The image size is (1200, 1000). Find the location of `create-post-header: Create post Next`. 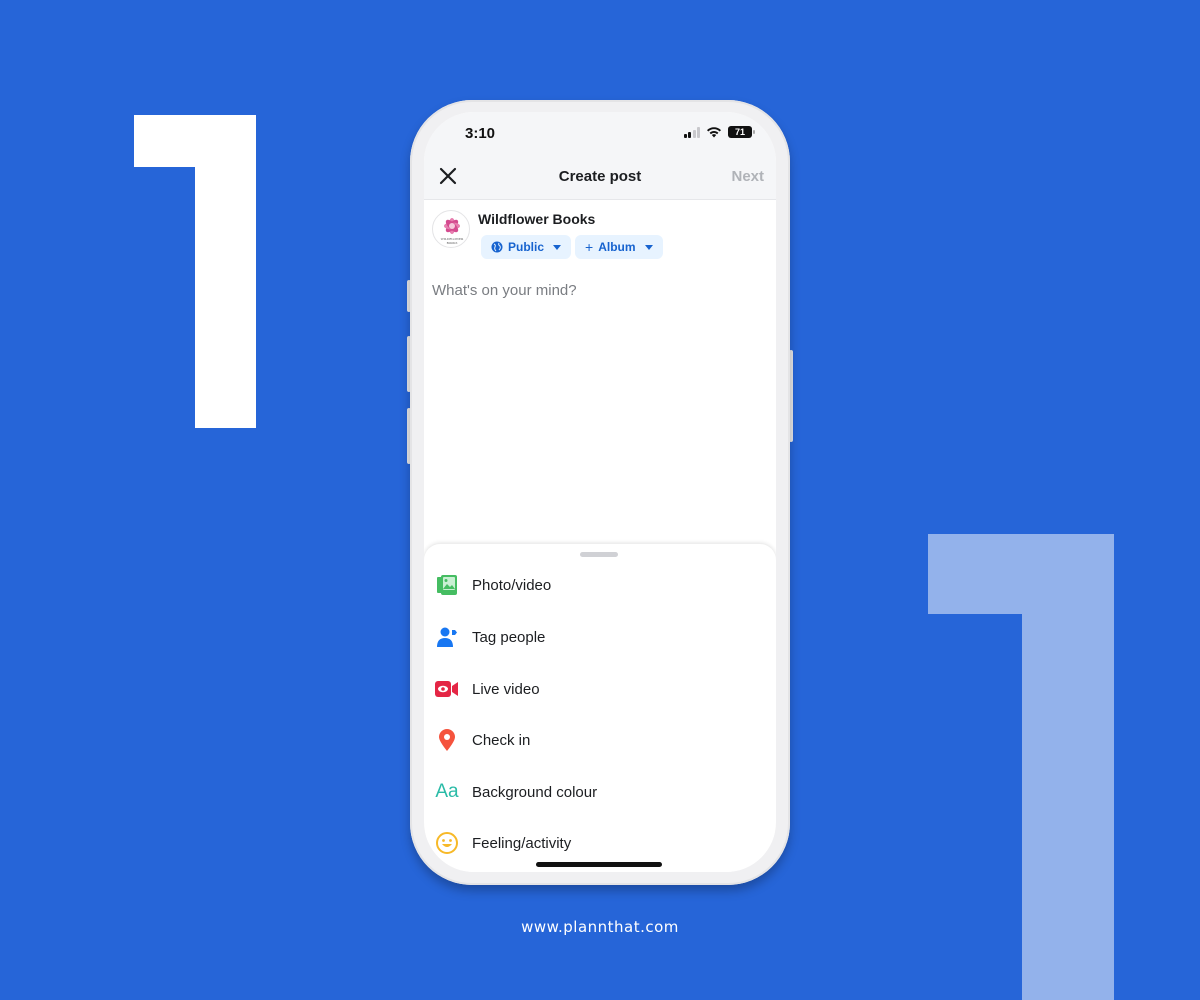

create-post-header: Create post Next is located at coordinates (600, 177).